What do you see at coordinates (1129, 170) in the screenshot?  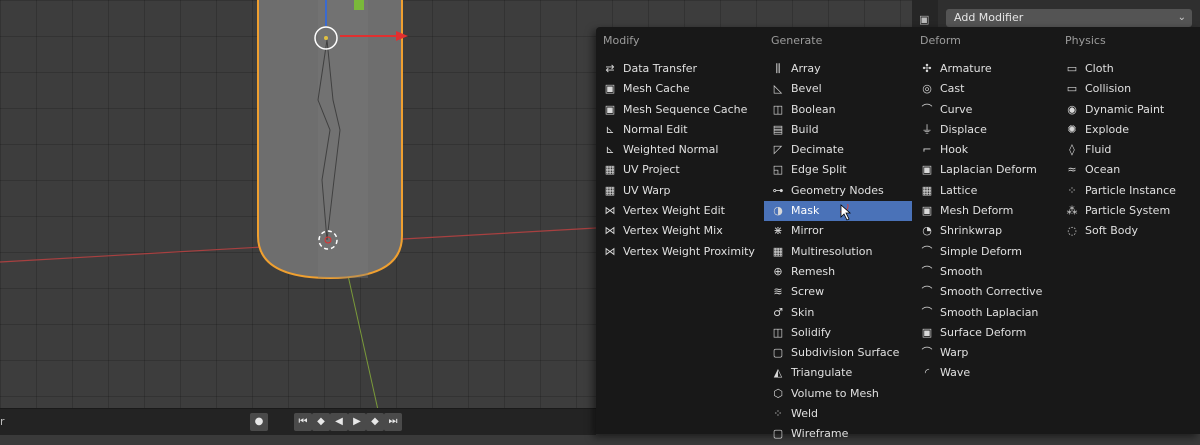 I see `menu-item-ocean: ≈ Ocean` at bounding box center [1129, 170].